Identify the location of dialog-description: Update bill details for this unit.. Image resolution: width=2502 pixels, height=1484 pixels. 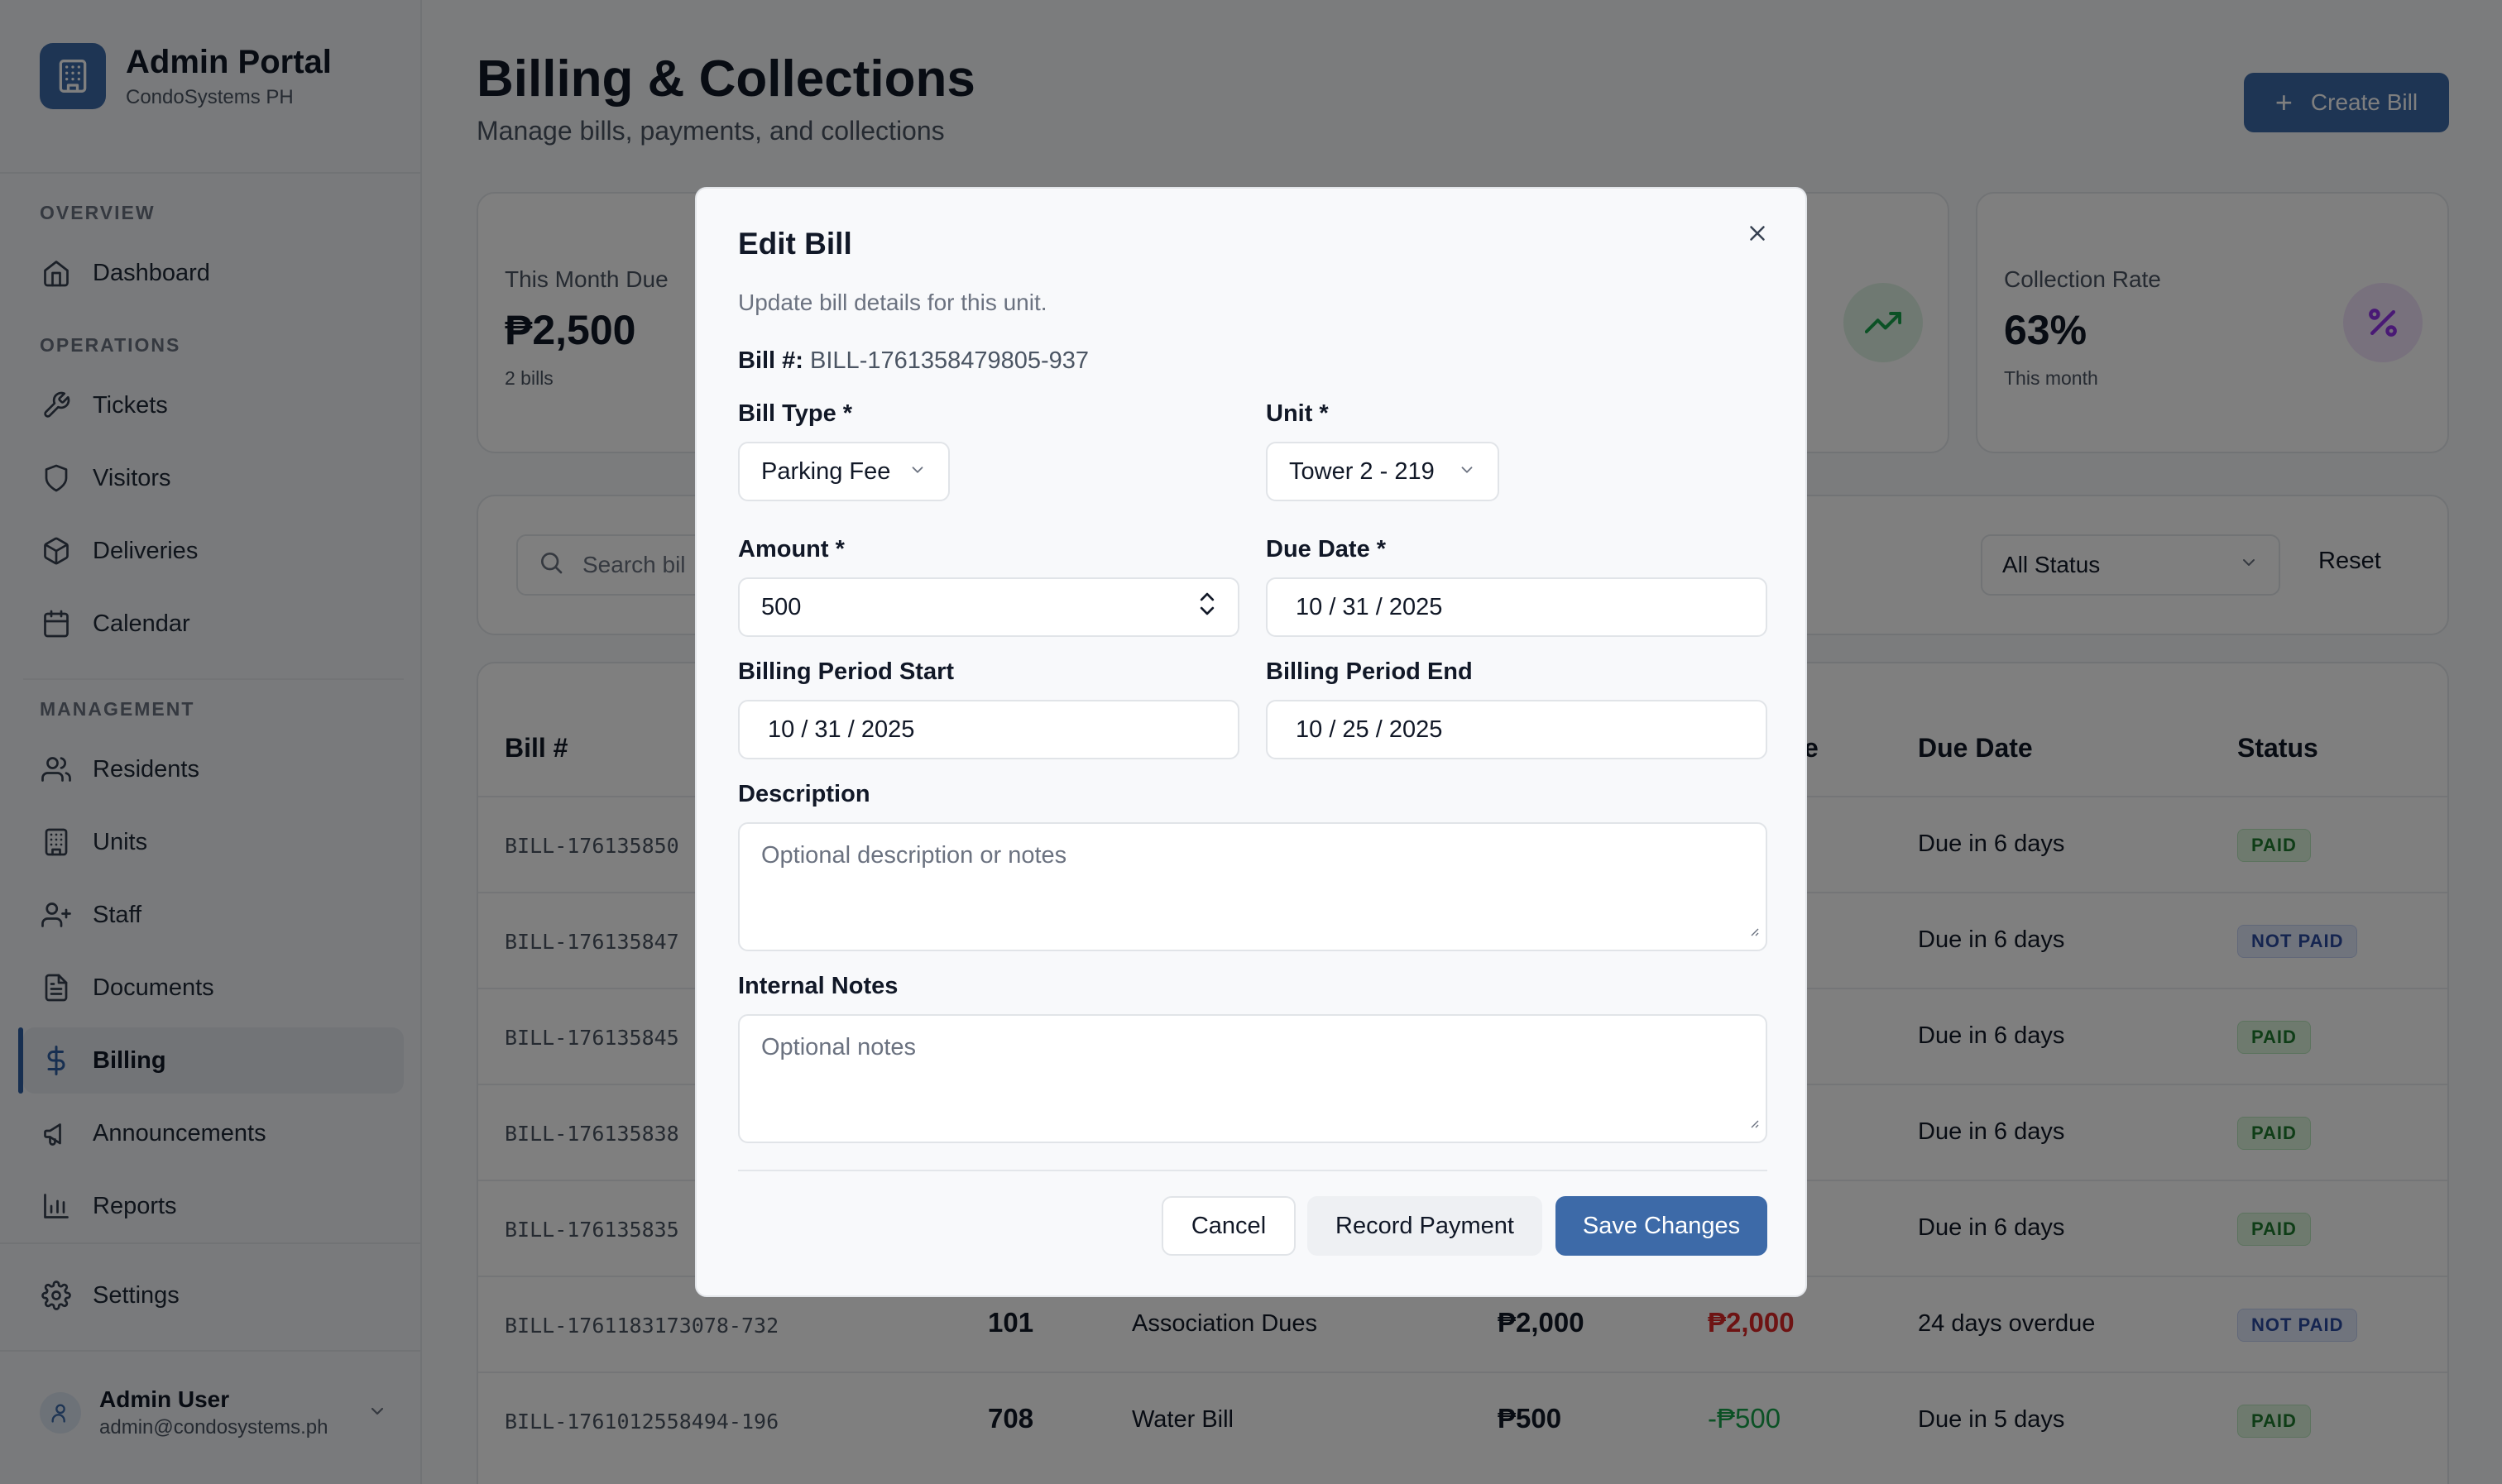
(892, 302).